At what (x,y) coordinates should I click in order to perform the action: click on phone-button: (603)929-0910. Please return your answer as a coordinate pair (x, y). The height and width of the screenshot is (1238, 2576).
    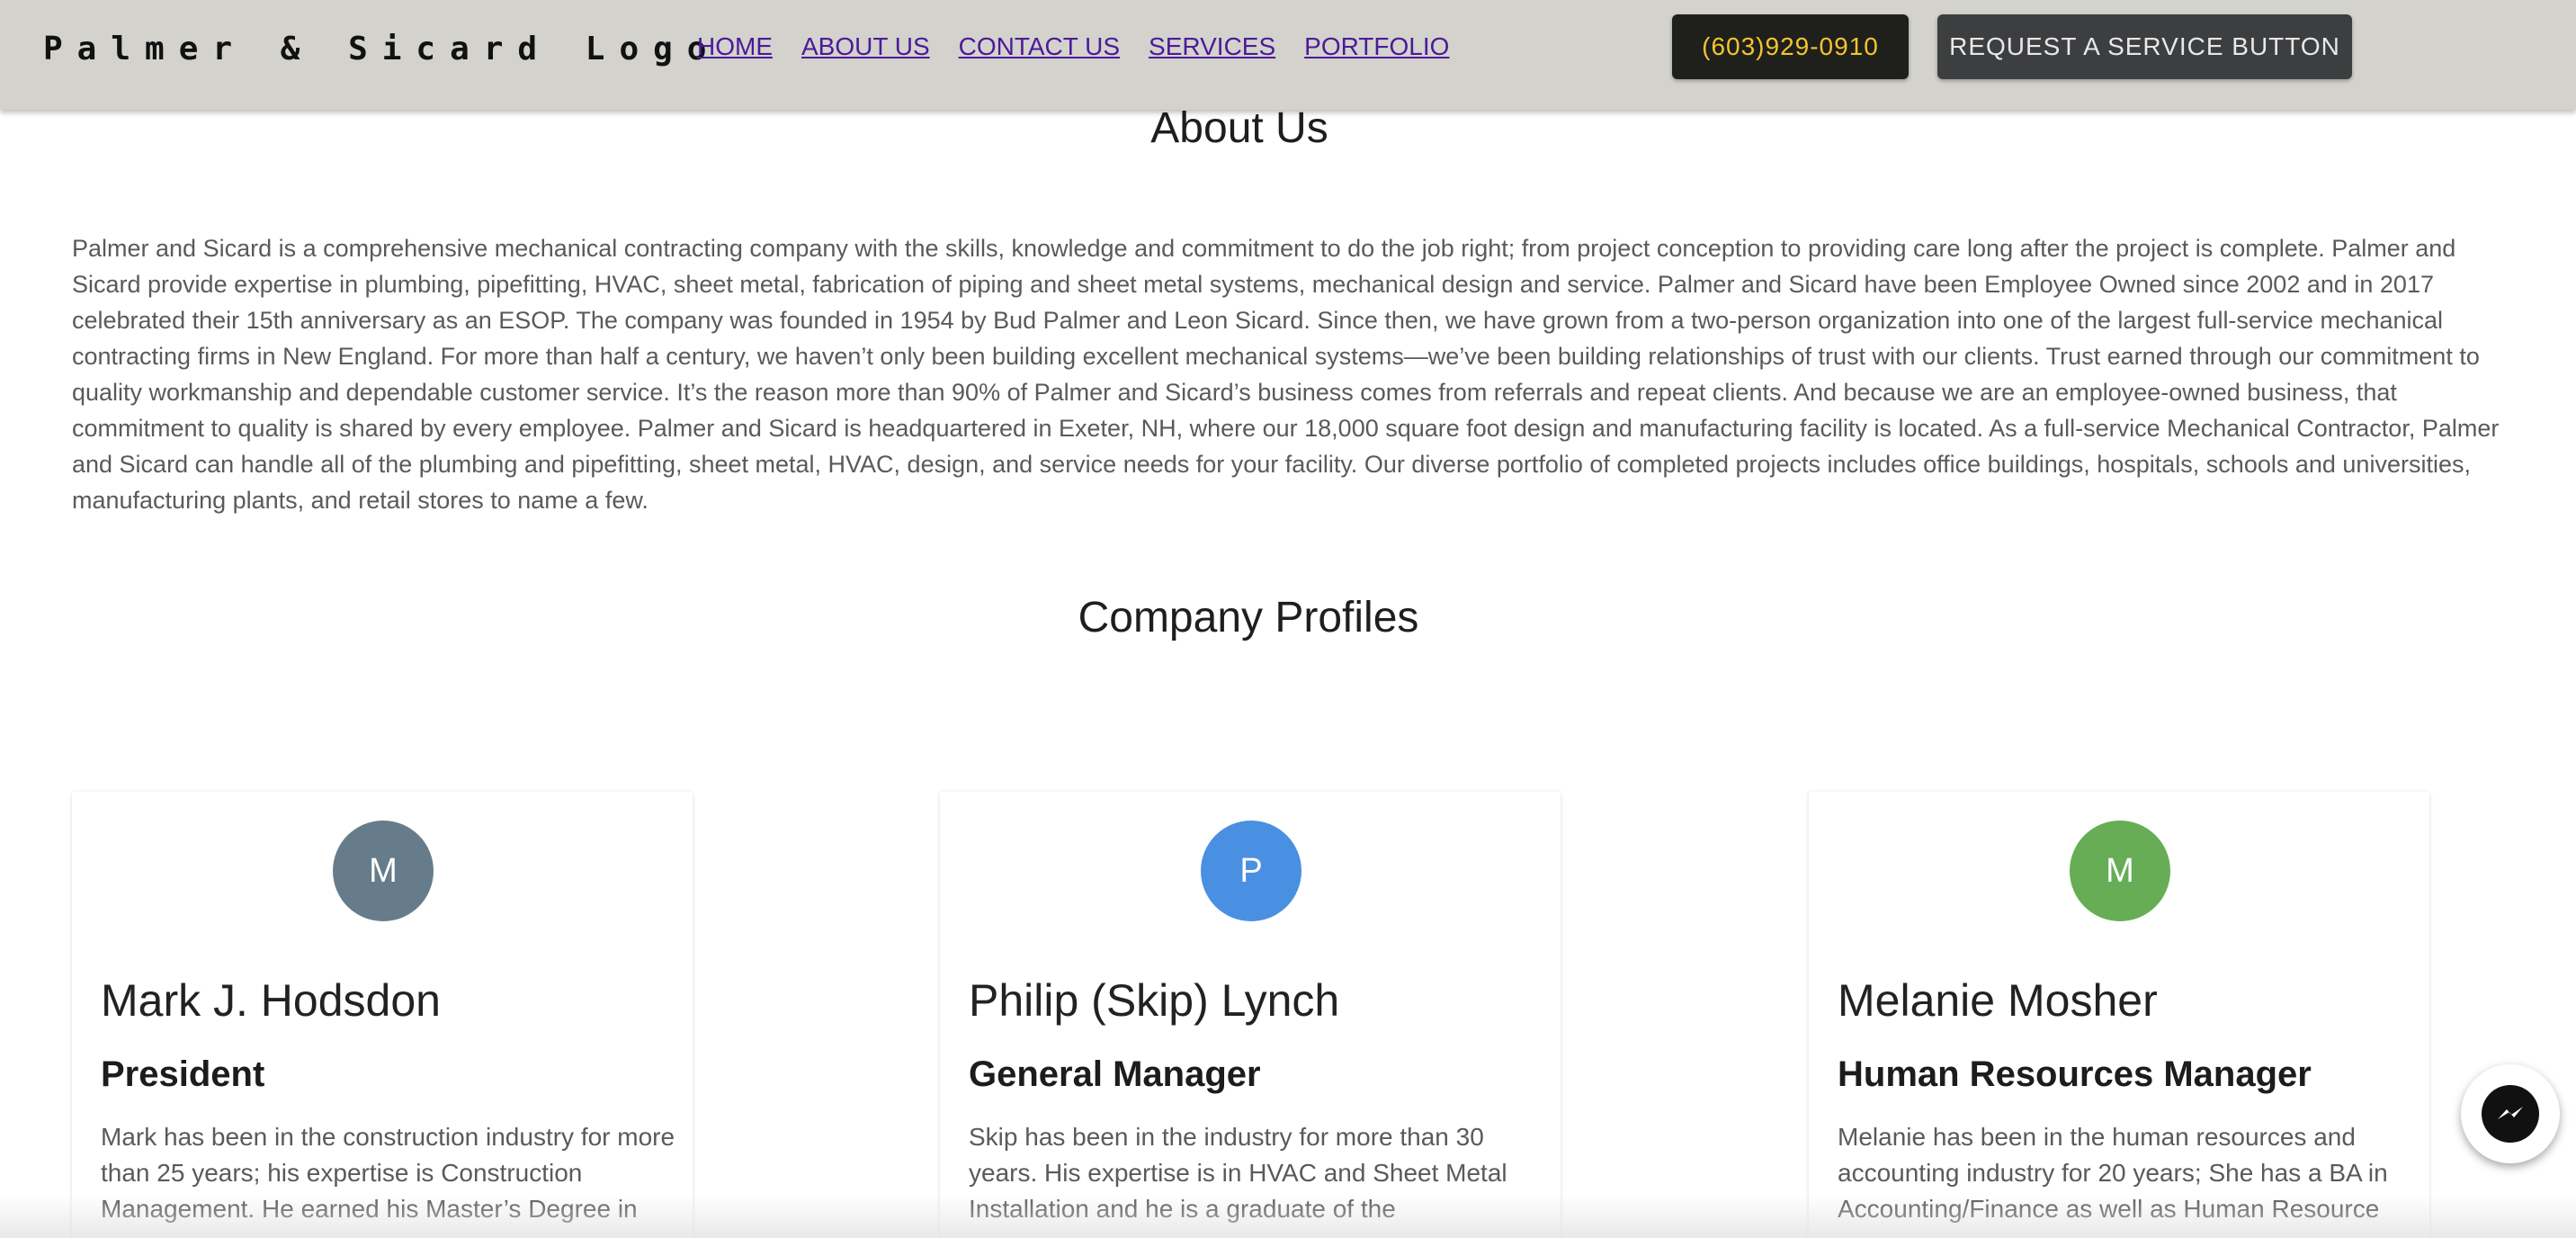
    Looking at the image, I should click on (1790, 46).